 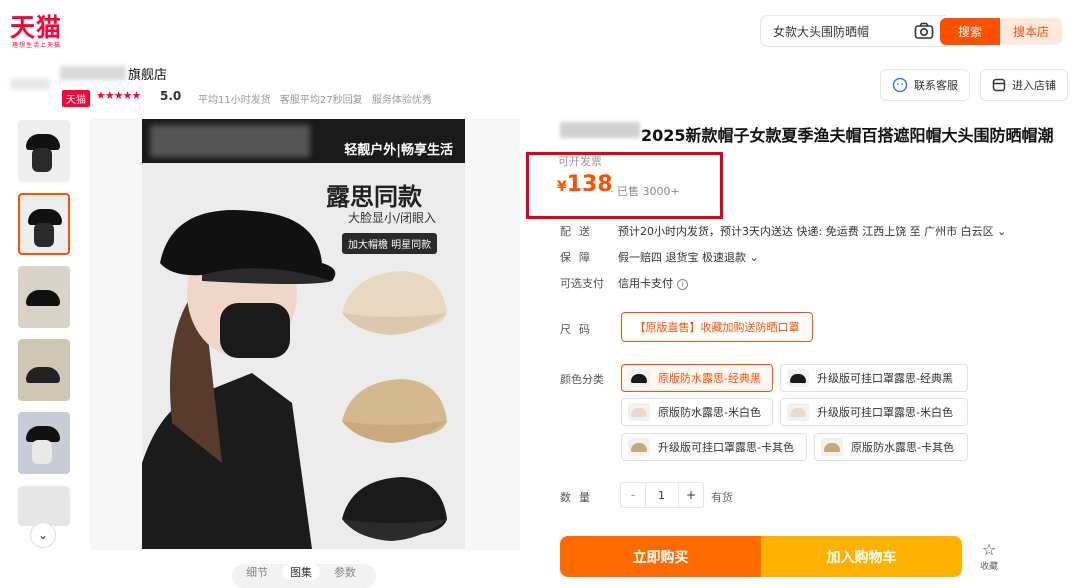 I want to click on color-option-5: 升级版可挂口罩露思-卡其色, so click(x=714, y=447).